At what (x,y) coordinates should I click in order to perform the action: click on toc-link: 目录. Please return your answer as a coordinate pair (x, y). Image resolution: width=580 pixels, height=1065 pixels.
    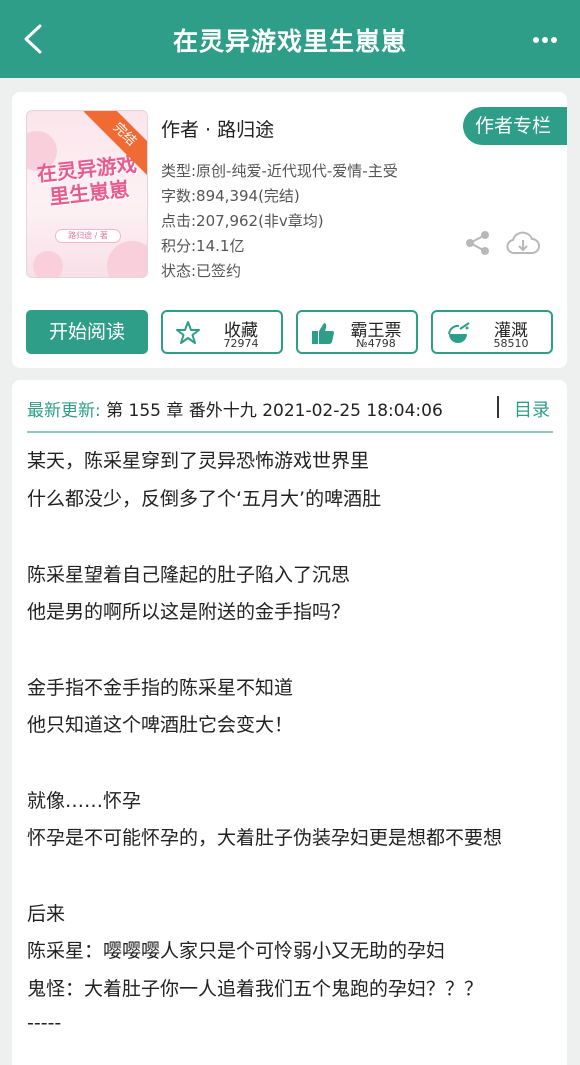
    Looking at the image, I should click on (532, 409).